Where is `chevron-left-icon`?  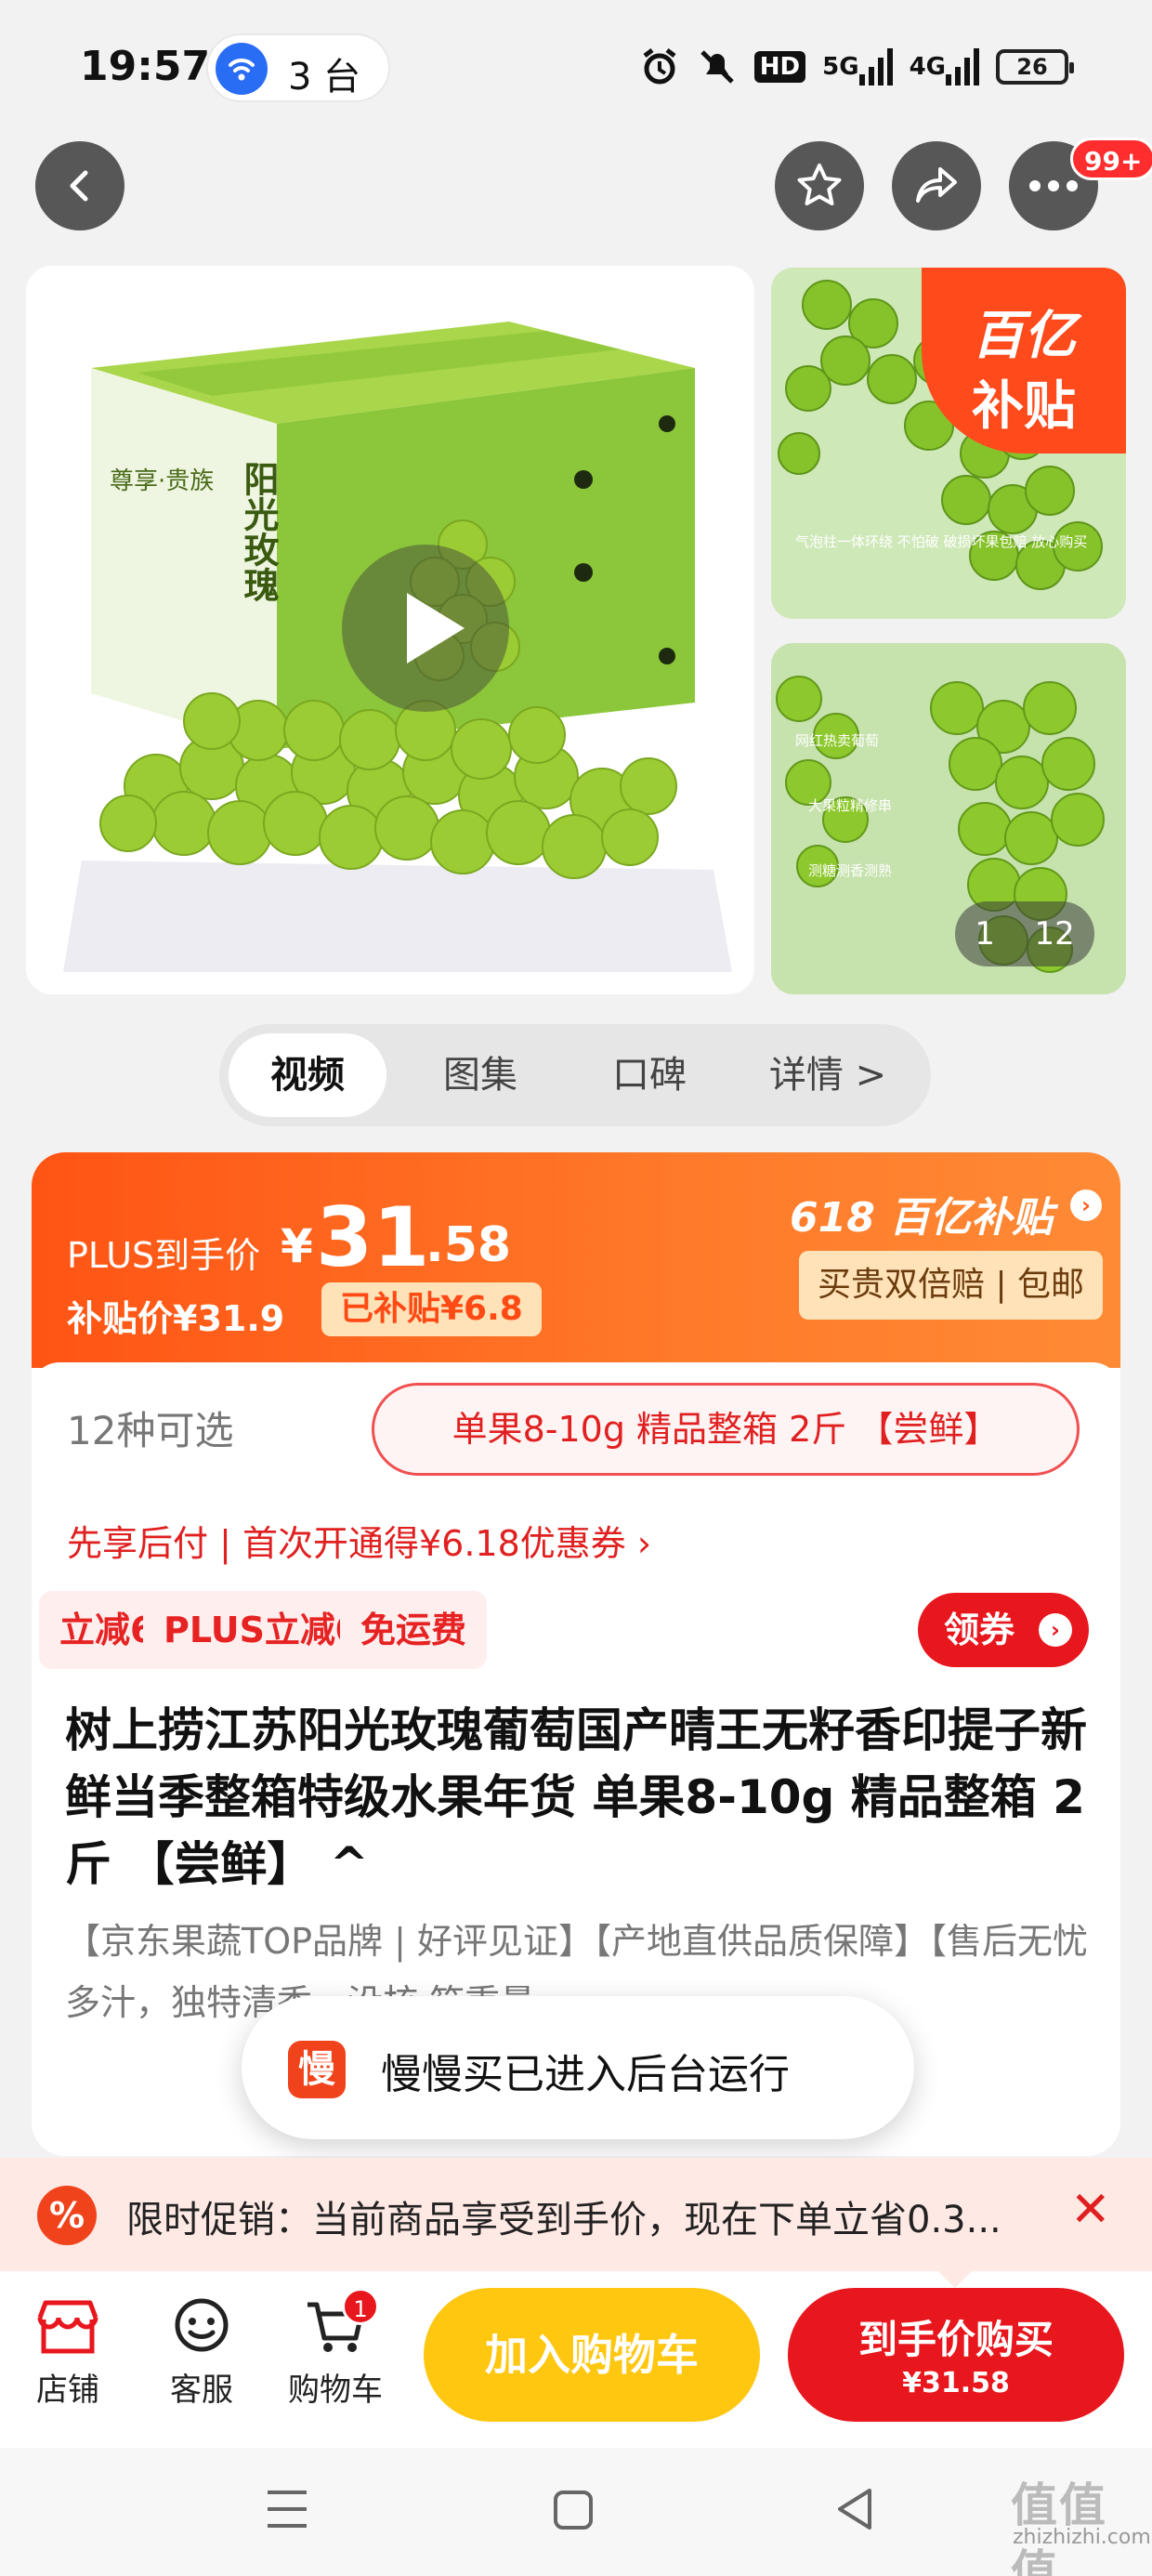 chevron-left-icon is located at coordinates (79, 186).